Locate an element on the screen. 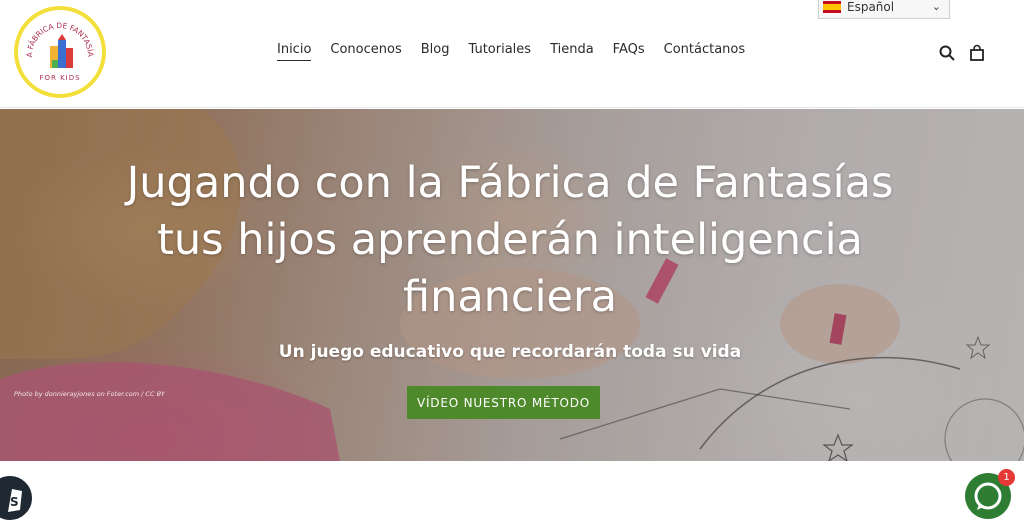 The width and height of the screenshot is (1024, 525). nav-item-blog: Blog is located at coordinates (435, 51).